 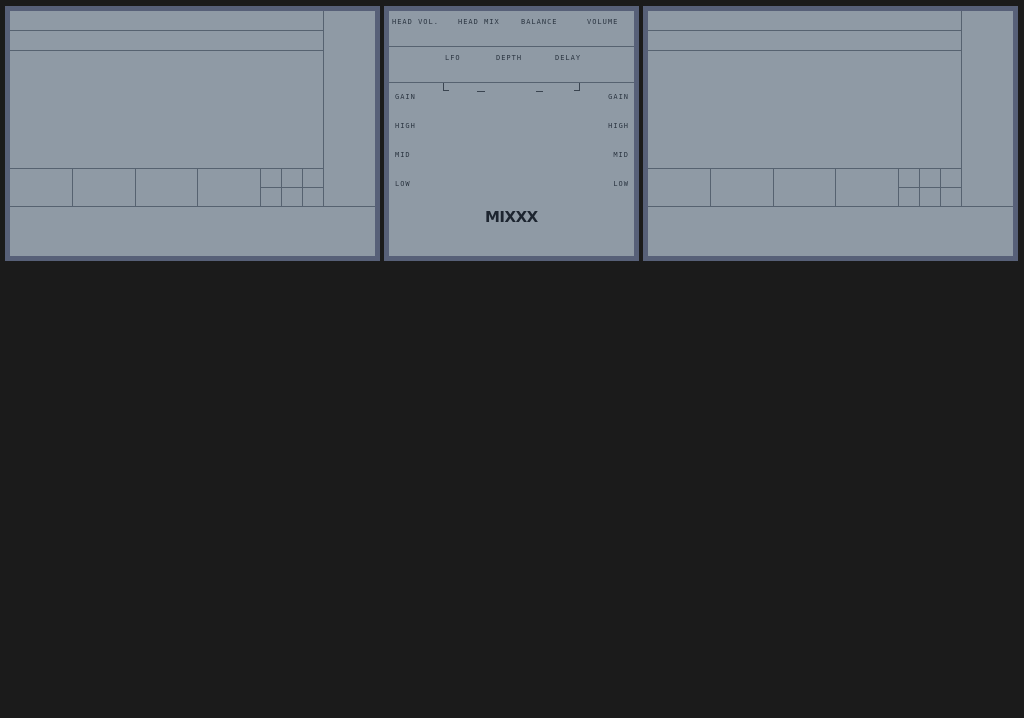 I want to click on deck-1-overview, so click(x=192, y=231).